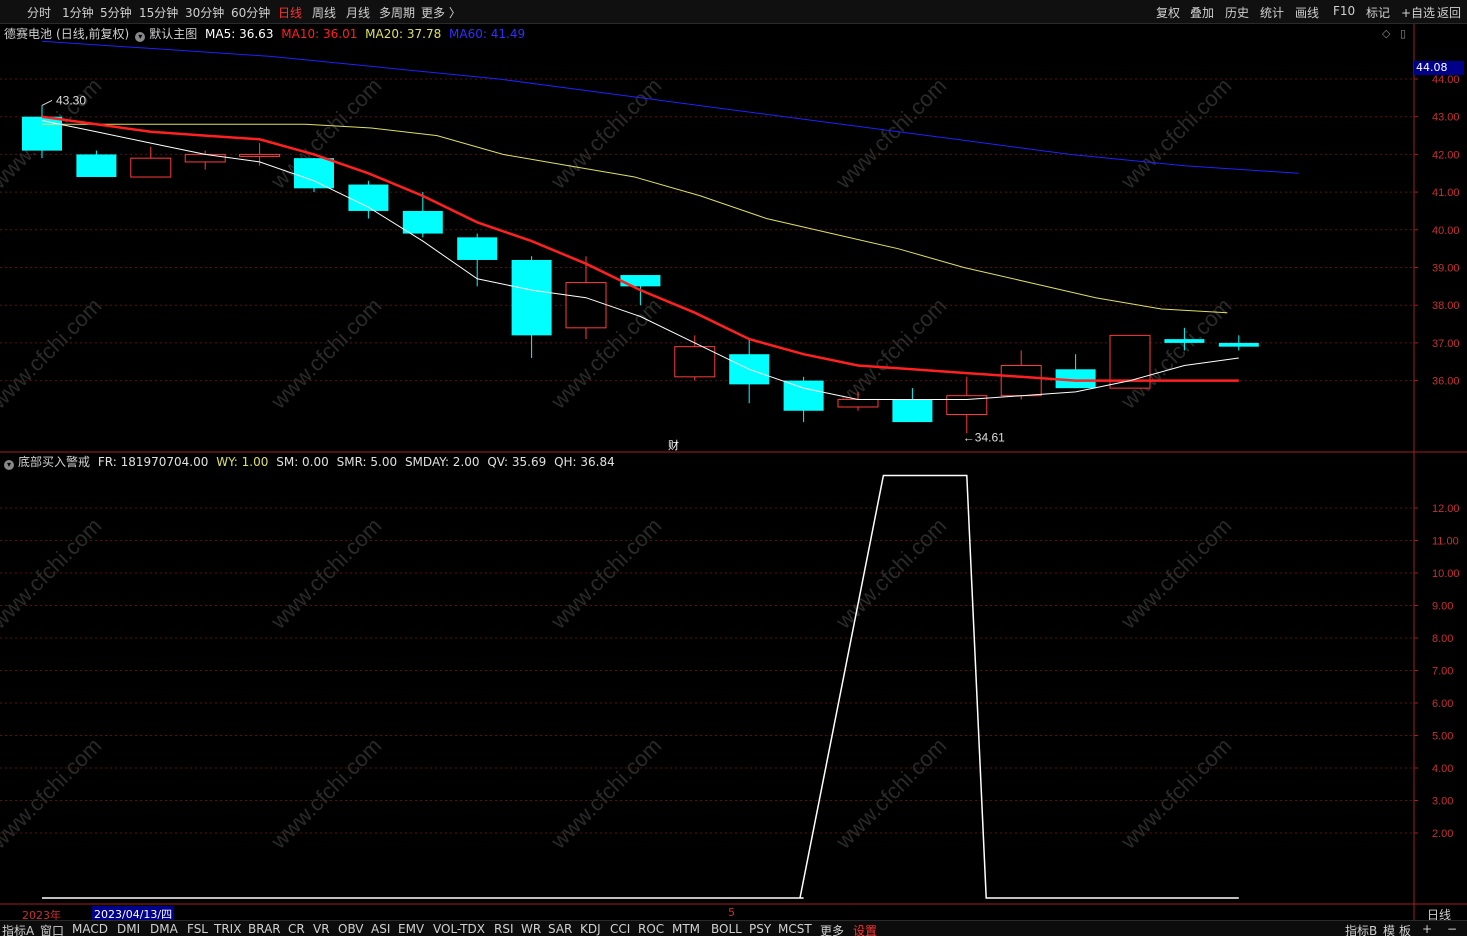  What do you see at coordinates (865, 929) in the screenshot?
I see `indicator-tab-25: 设置` at bounding box center [865, 929].